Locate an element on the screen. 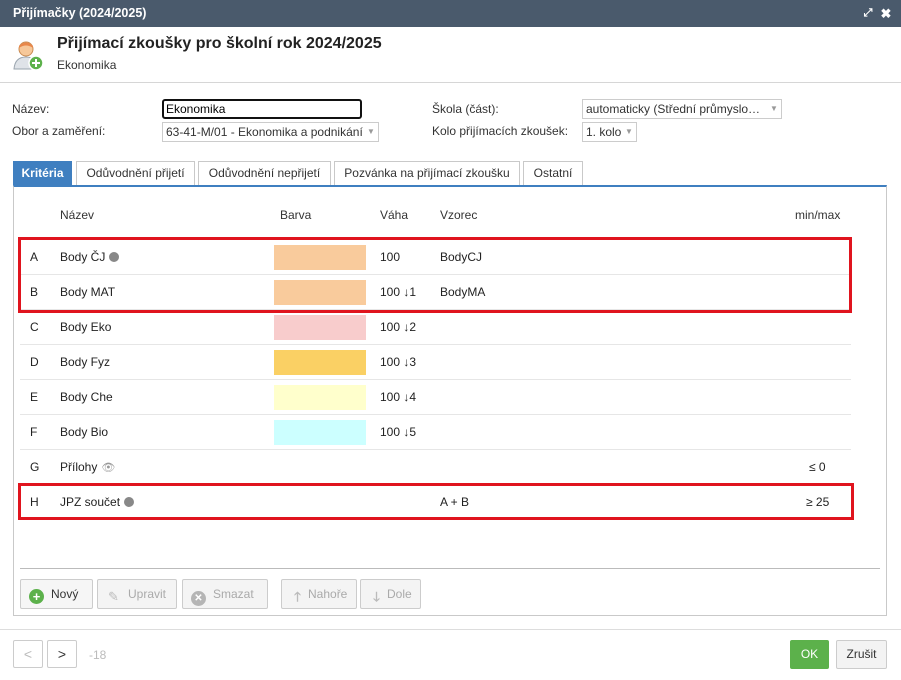 This screenshot has width=901, height=680. cancel-button: Zrušit is located at coordinates (861, 654).